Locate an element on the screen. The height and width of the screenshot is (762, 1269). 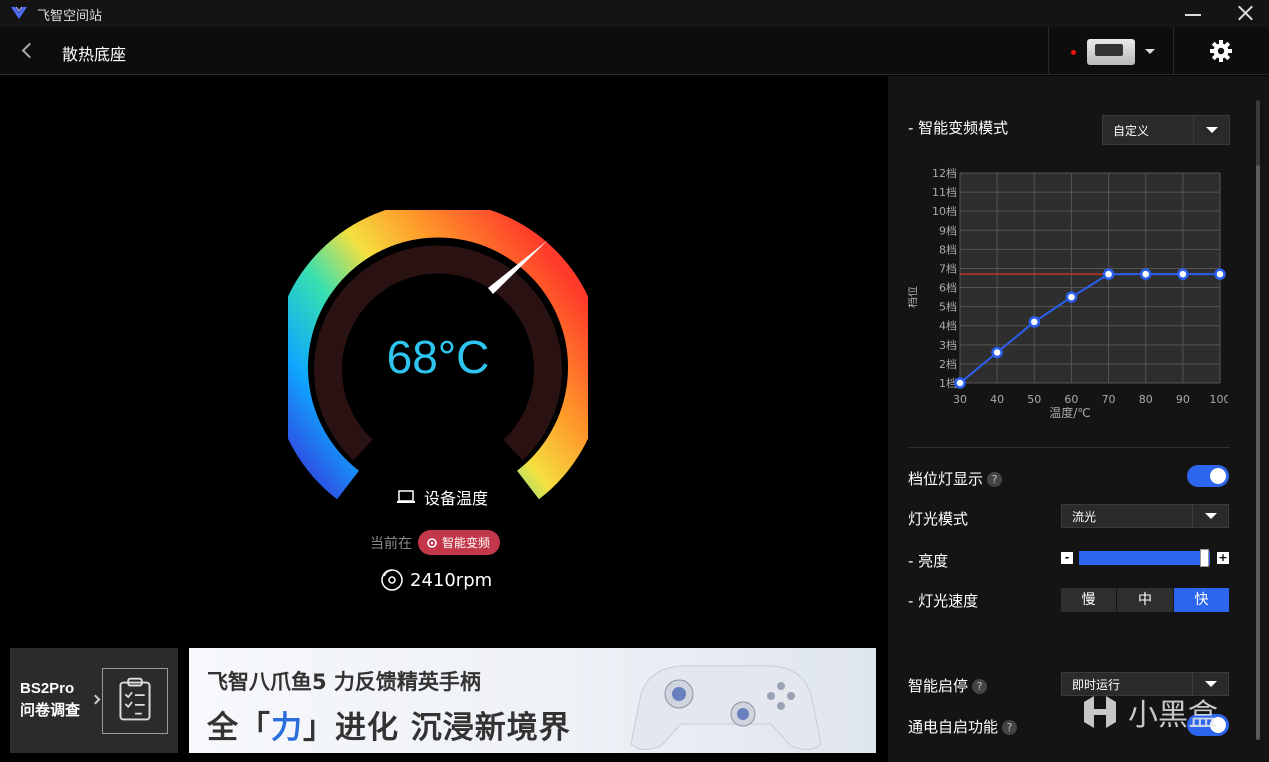
page-title: 散热底座 is located at coordinates (94, 54).